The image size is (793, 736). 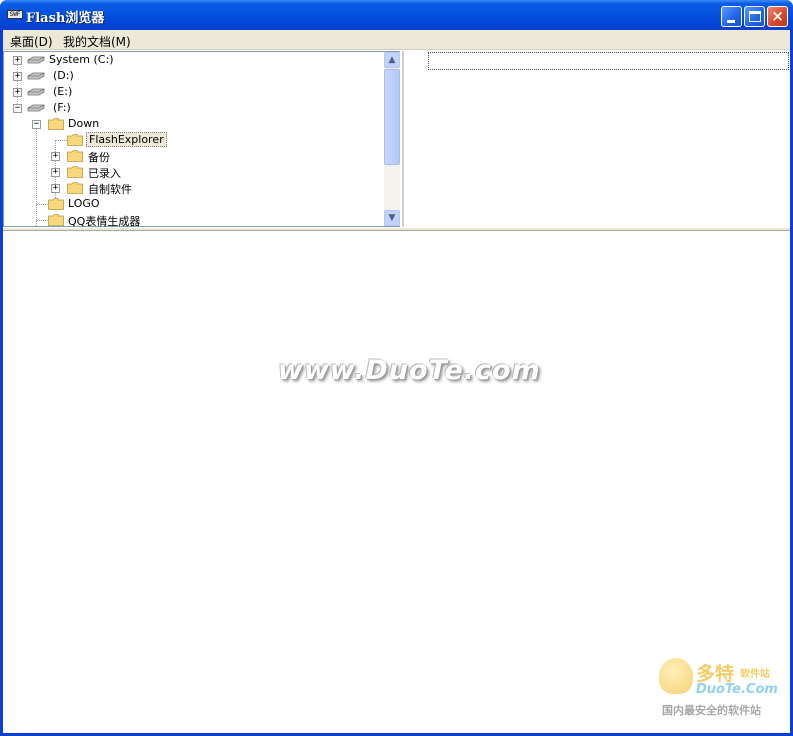 What do you see at coordinates (84, 123) in the screenshot?
I see `tree-item-label: Down` at bounding box center [84, 123].